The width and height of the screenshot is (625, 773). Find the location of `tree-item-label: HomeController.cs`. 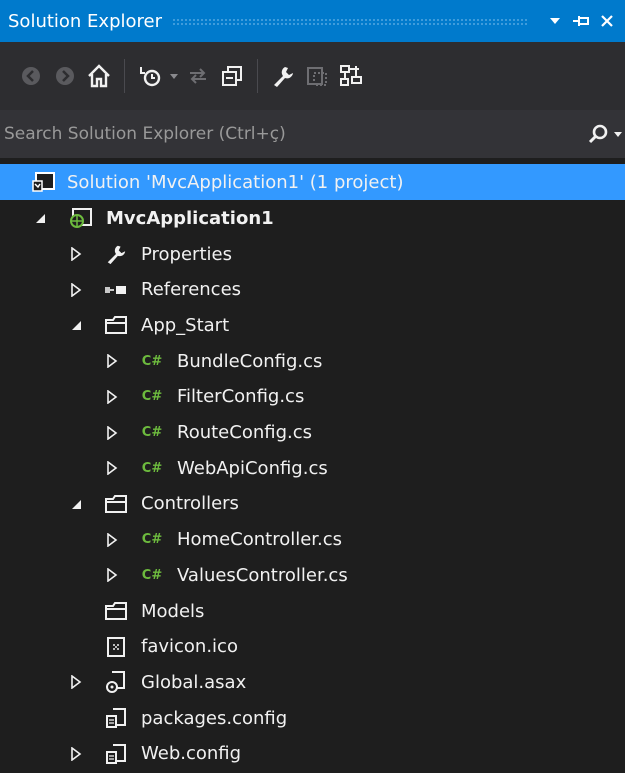

tree-item-label: HomeController.cs is located at coordinates (260, 540).